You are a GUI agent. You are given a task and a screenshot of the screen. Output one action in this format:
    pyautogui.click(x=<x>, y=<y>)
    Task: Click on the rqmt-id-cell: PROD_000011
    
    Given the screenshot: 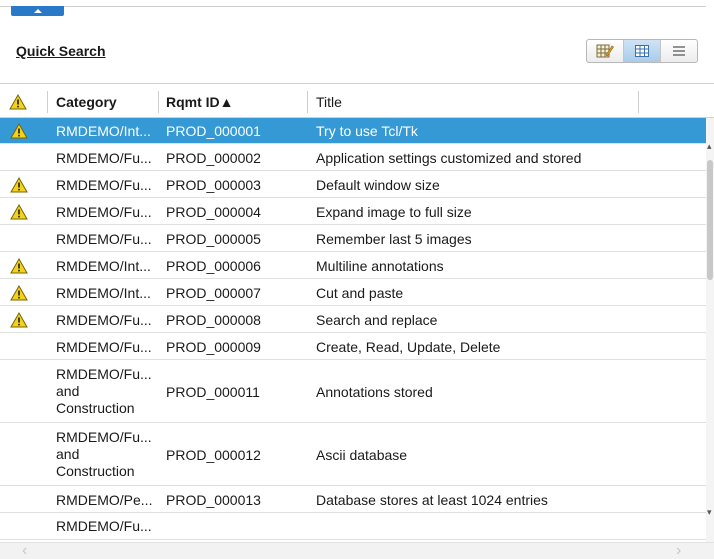 What is the action you would take?
    pyautogui.click(x=213, y=391)
    